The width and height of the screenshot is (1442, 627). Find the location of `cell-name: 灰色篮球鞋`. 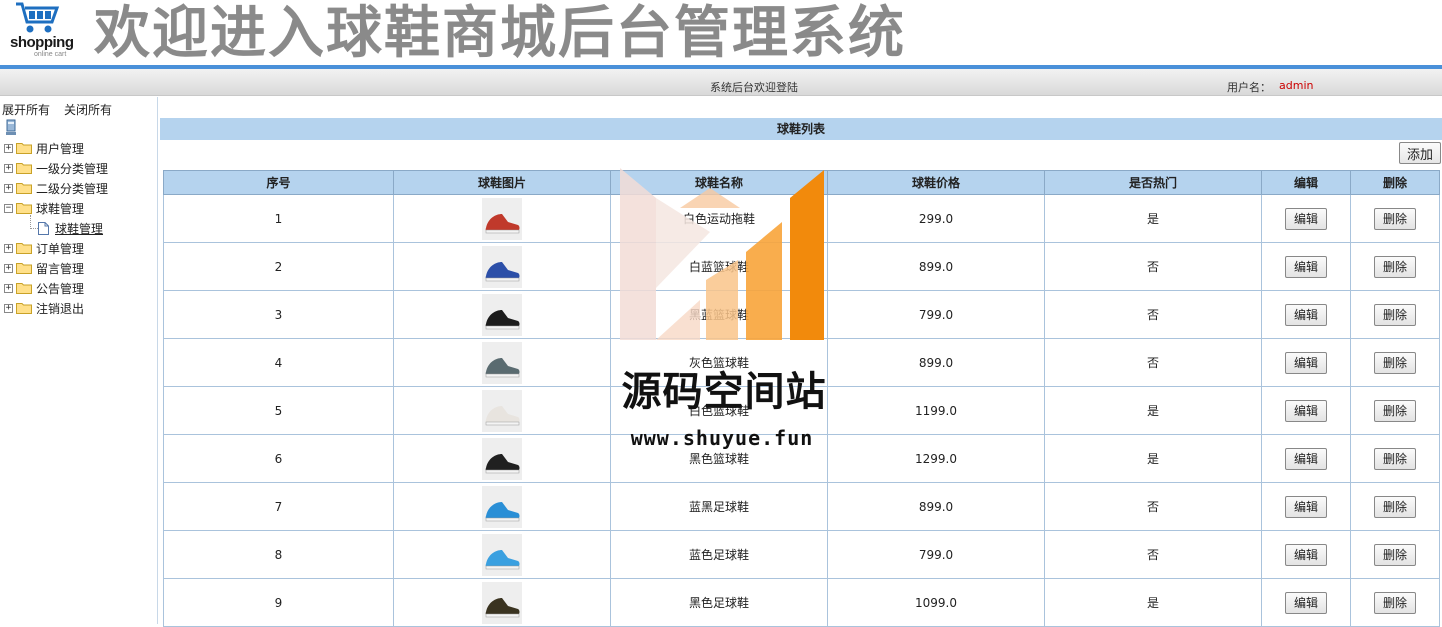

cell-name: 灰色篮球鞋 is located at coordinates (719, 362).